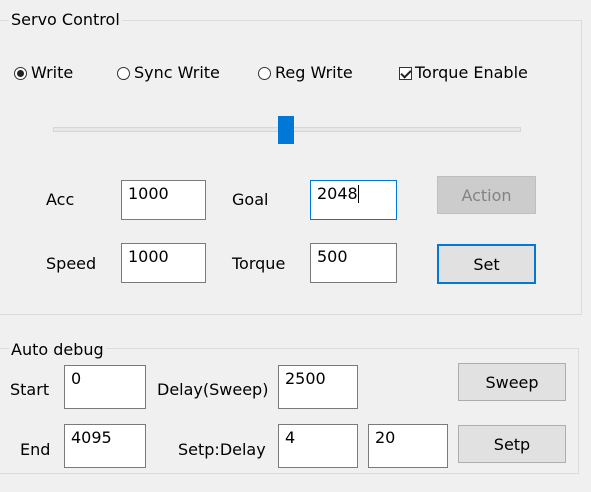 The image size is (591, 492). I want to click on end-label: End, so click(35, 449).